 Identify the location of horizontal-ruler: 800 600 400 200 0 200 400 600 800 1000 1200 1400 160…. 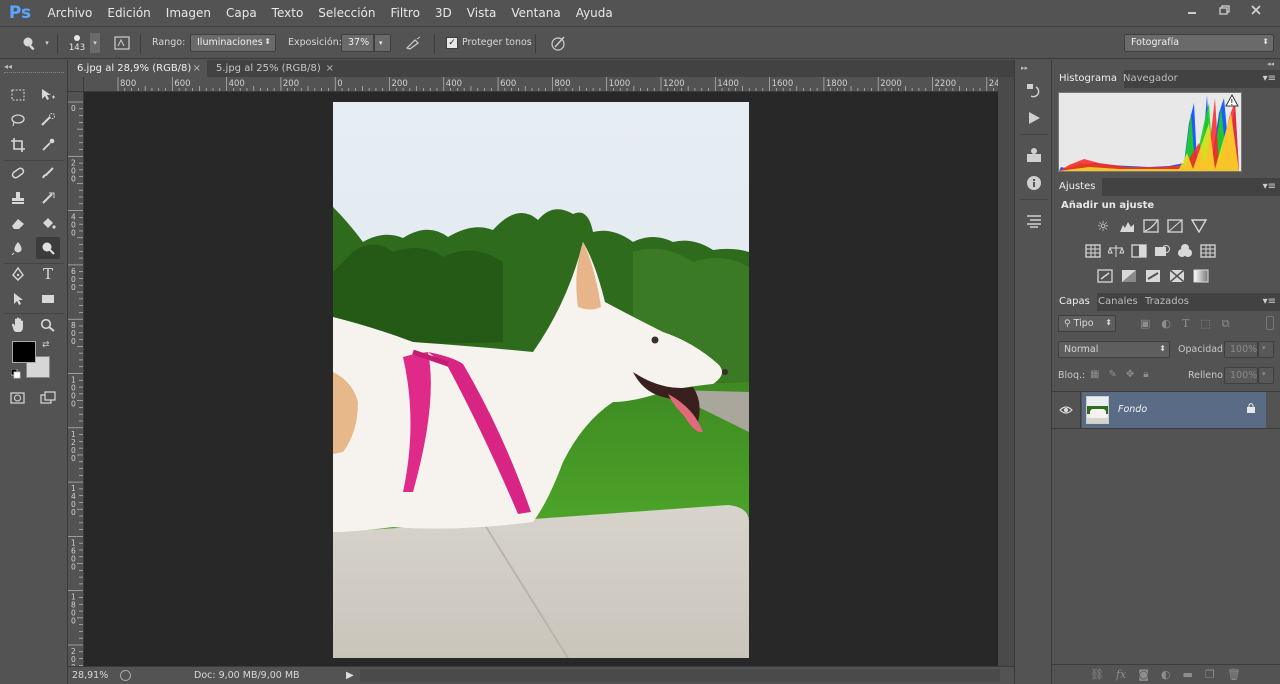
(541, 84).